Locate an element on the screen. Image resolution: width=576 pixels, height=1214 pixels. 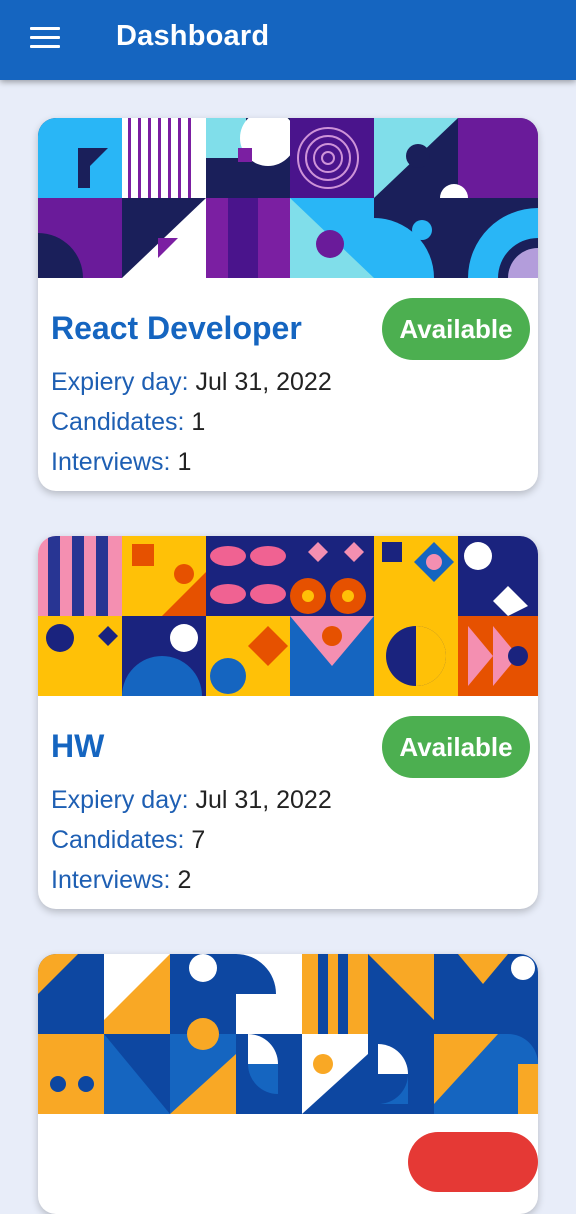
interviews-value: 2 is located at coordinates (184, 880).